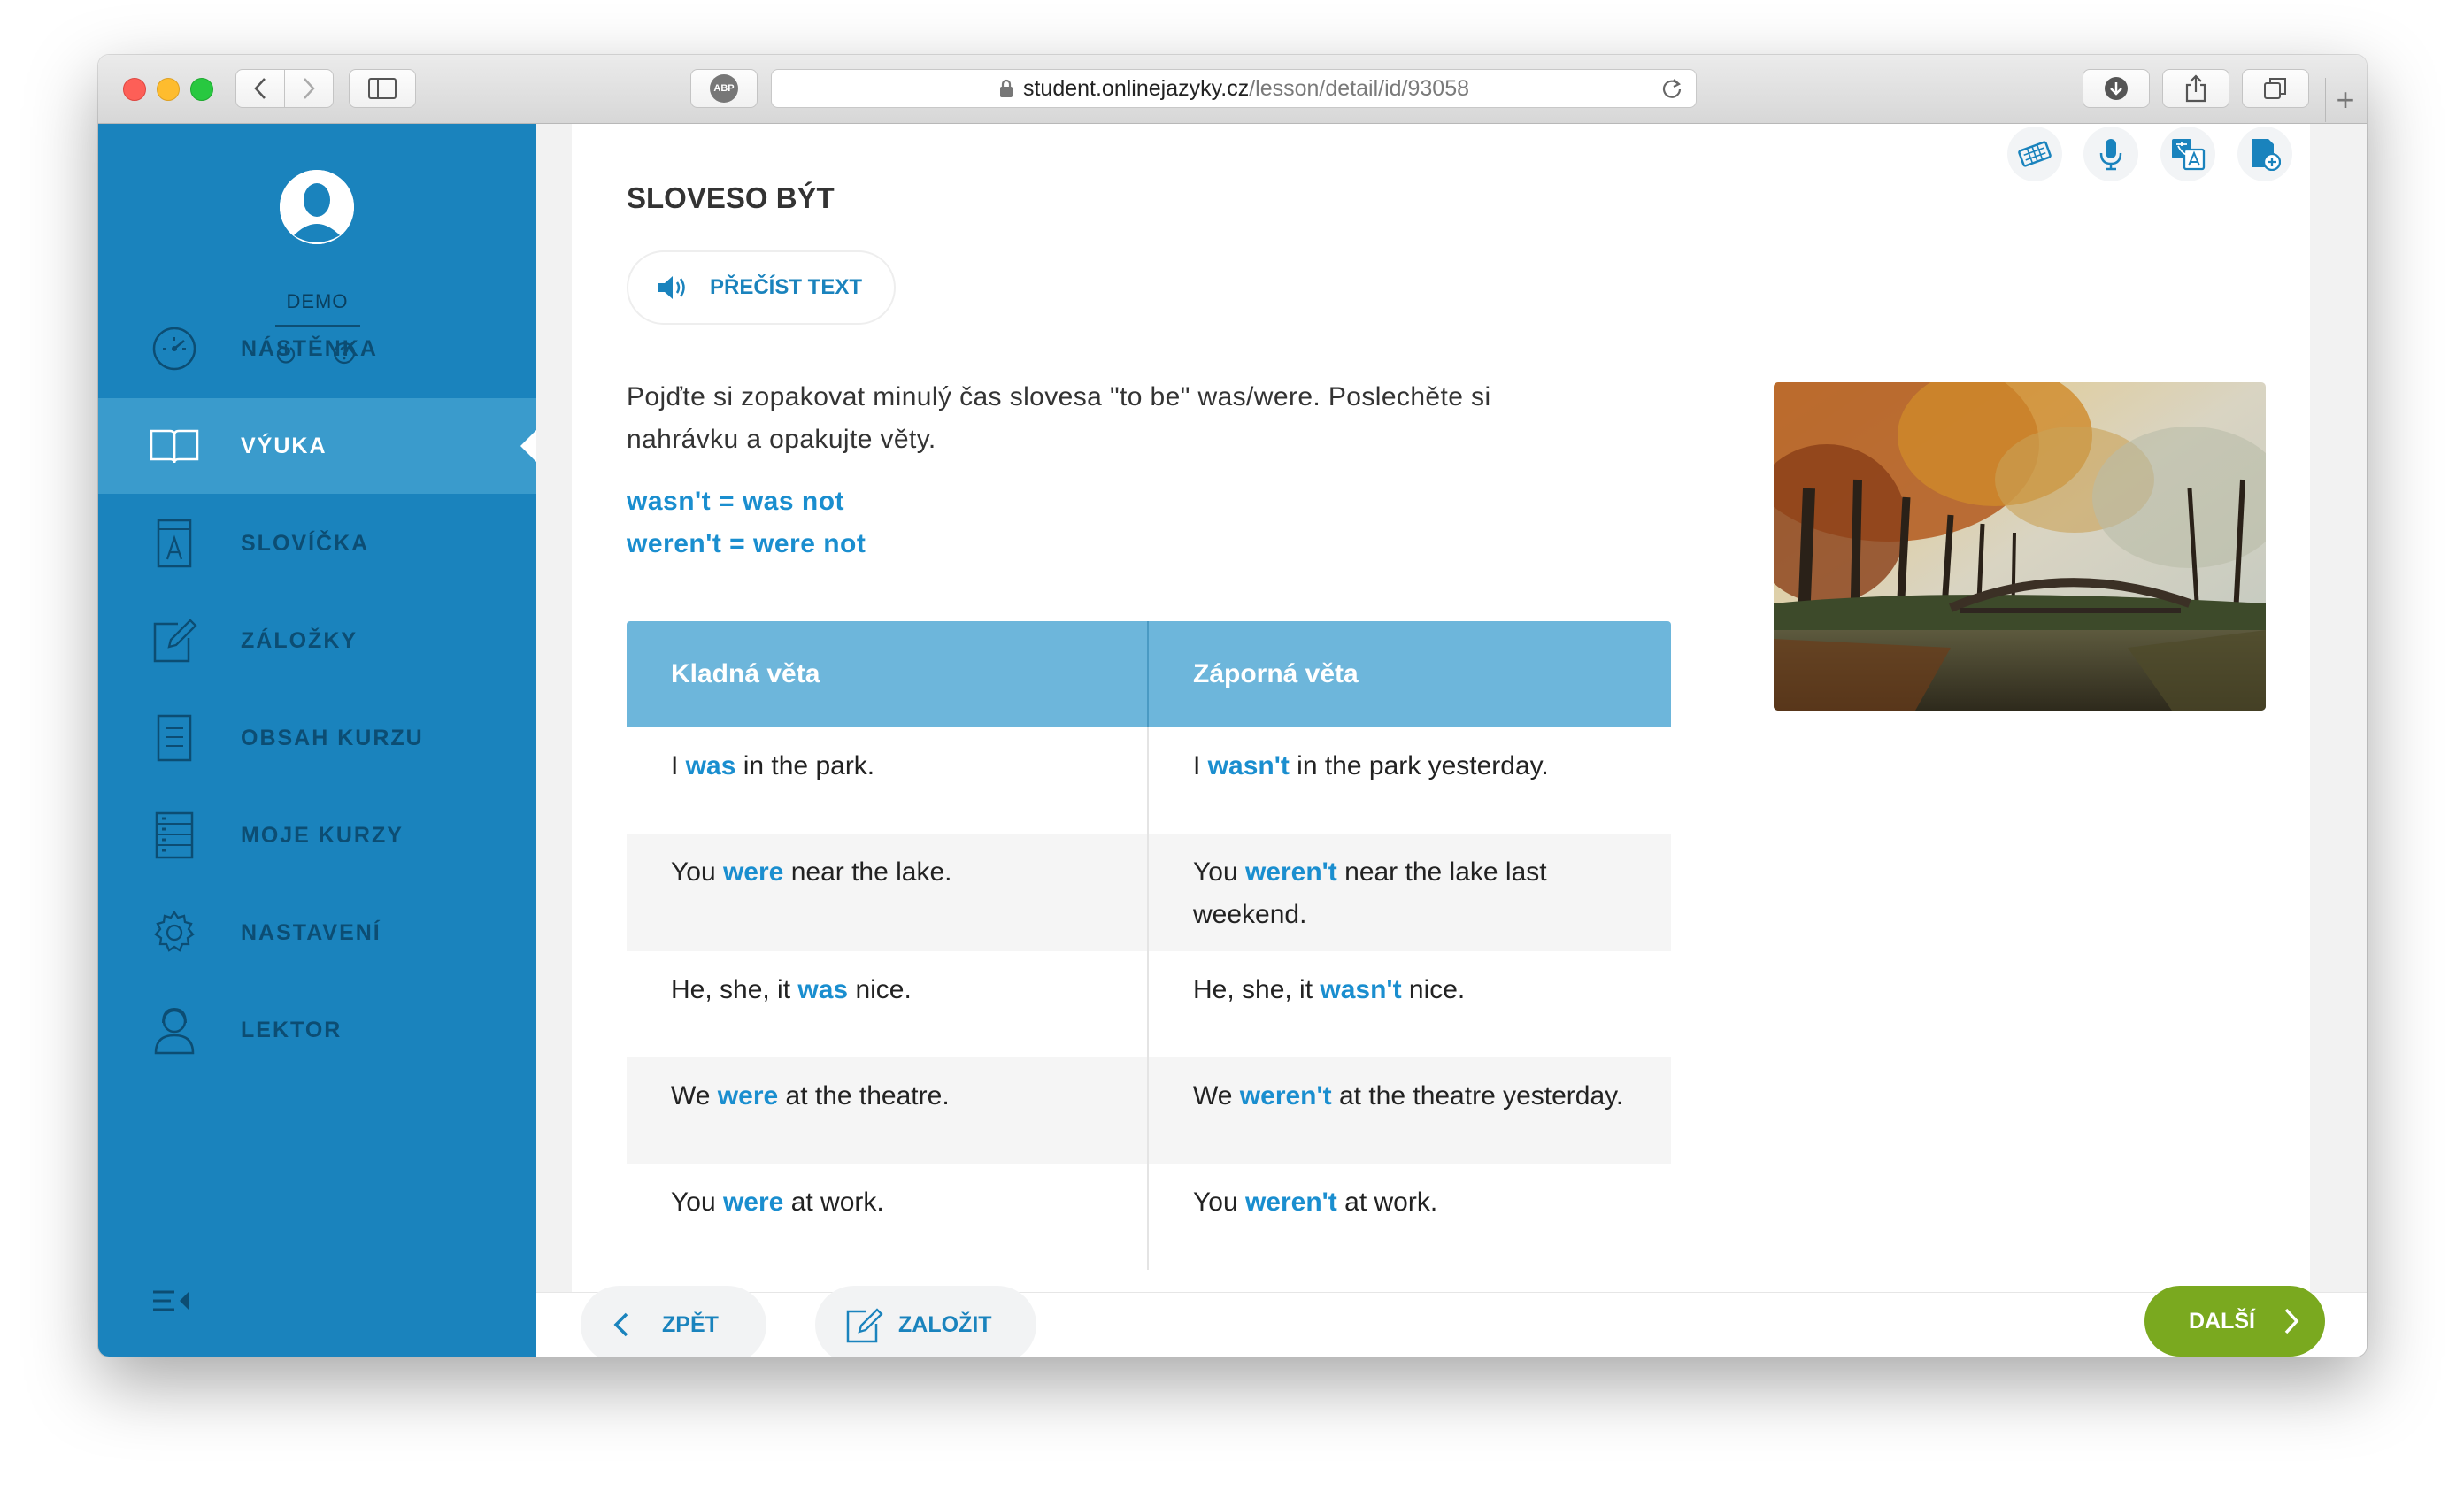 The height and width of the screenshot is (1499, 2464). I want to click on read-text-label: PŘEČÍST TEXT, so click(787, 287).